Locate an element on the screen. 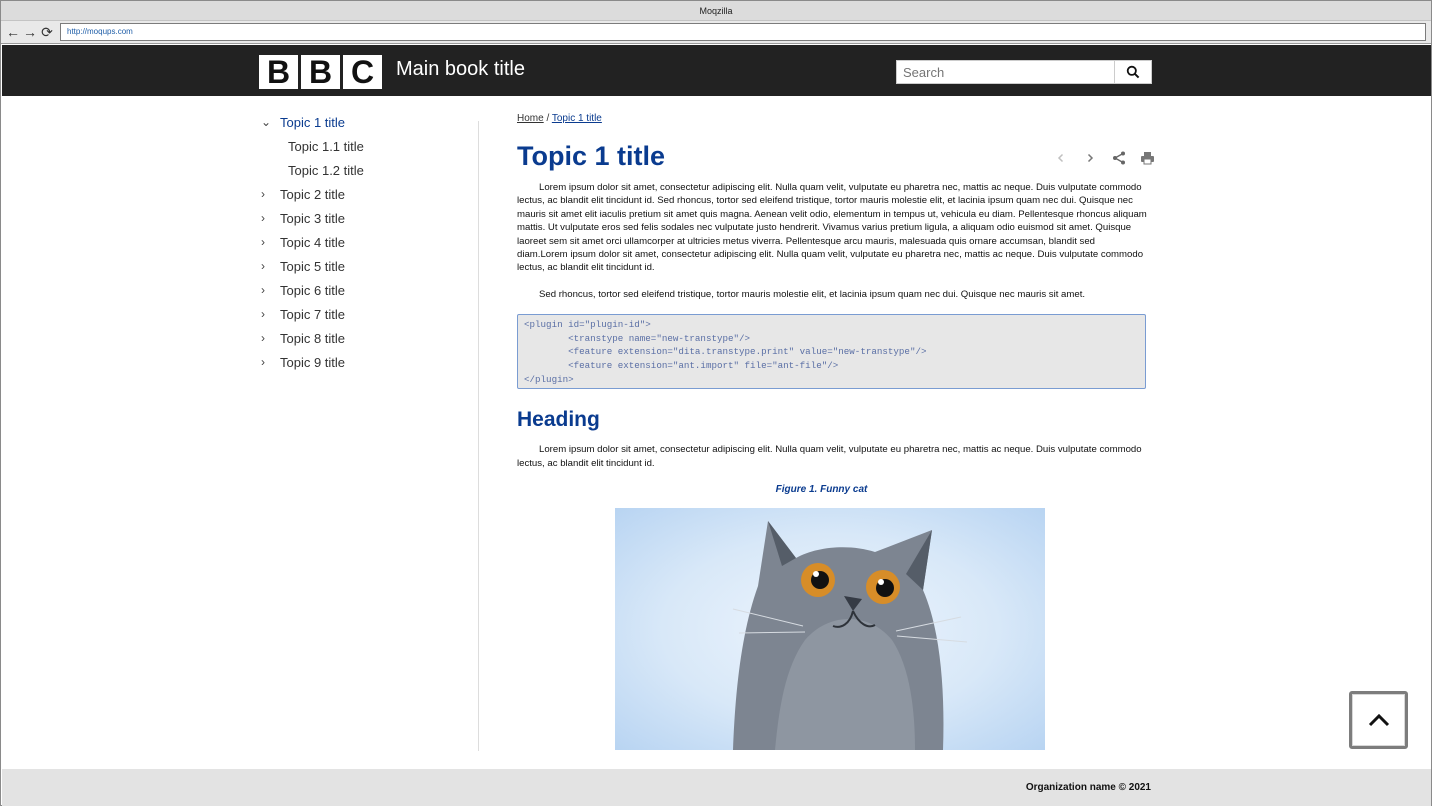 Image resolution: width=1432 pixels, height=806 pixels. forward-arrow-icon: → is located at coordinates (30, 32).